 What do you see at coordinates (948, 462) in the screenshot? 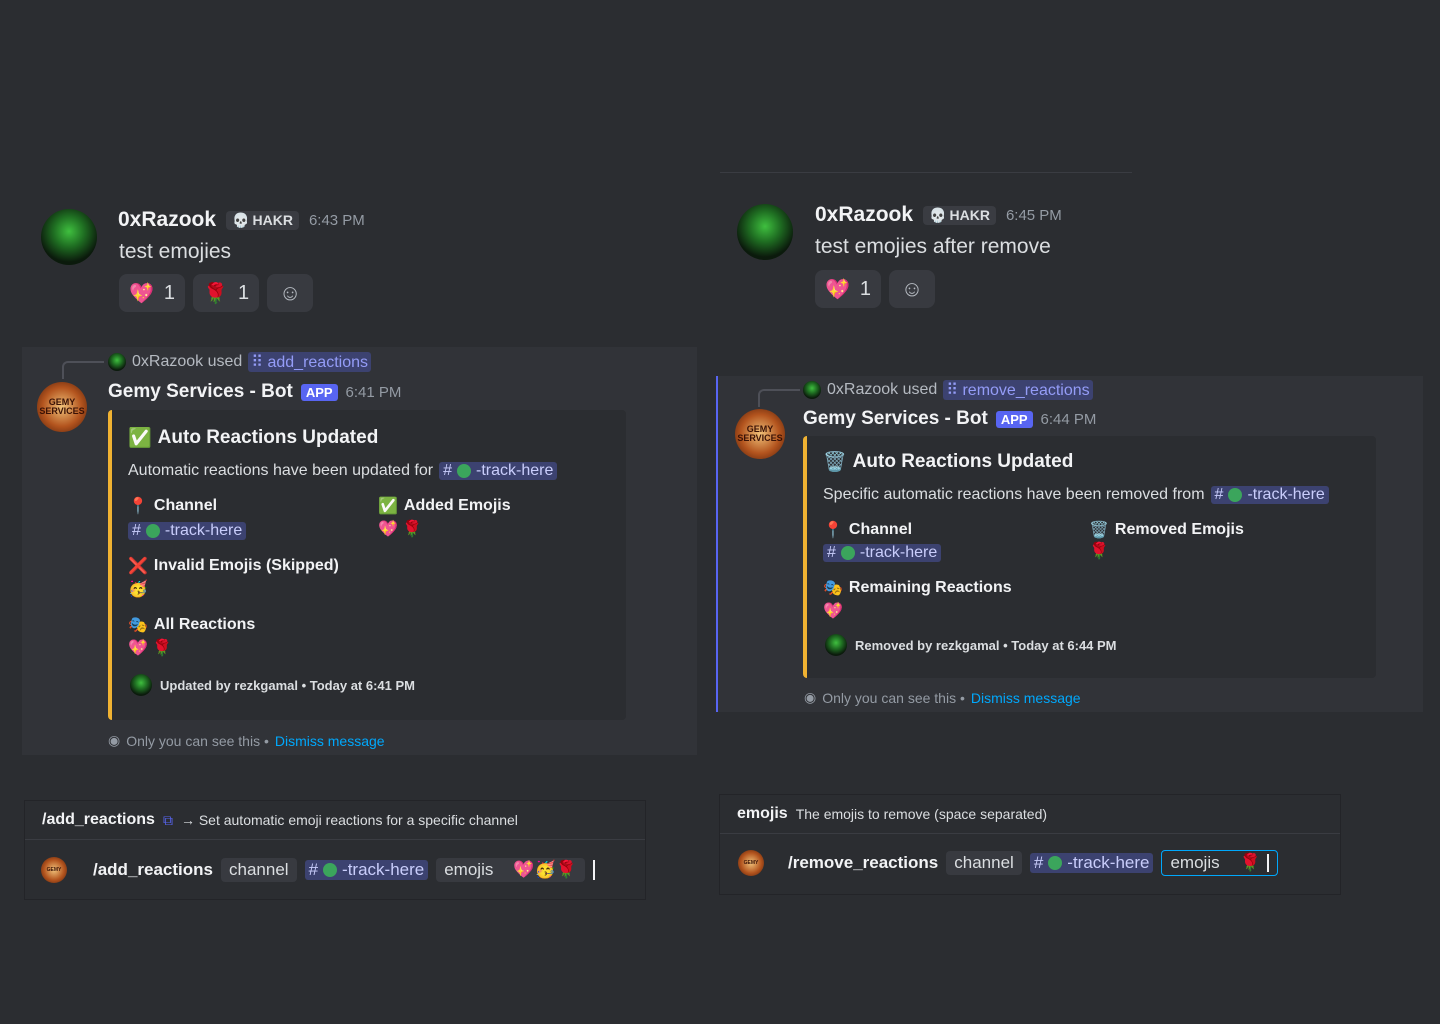
I see `embed-title: 🗑️ Auto Reactions Updated` at bounding box center [948, 462].